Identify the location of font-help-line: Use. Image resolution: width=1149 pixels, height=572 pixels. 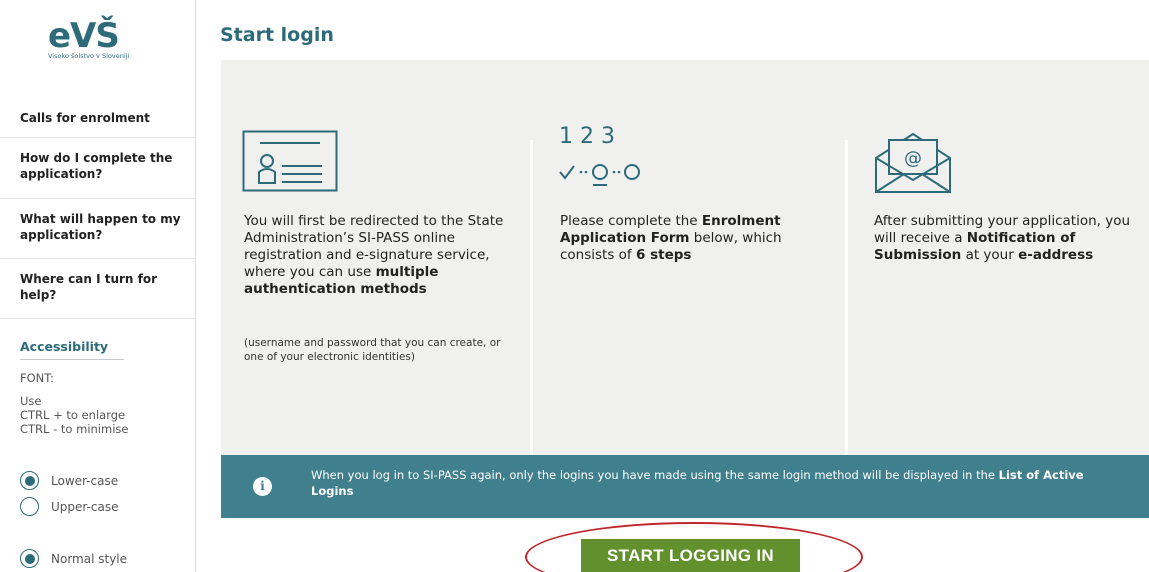
(31, 401).